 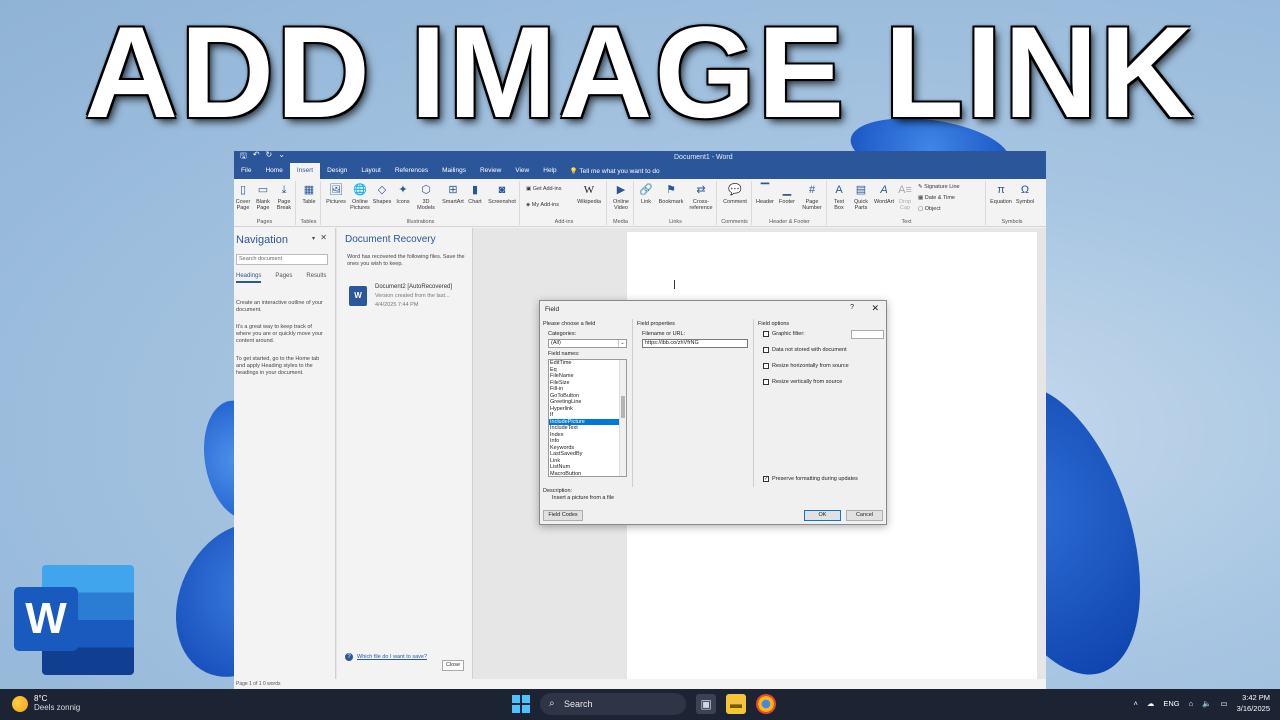 I want to click on page-number-button: # Page Number, so click(x=812, y=197).